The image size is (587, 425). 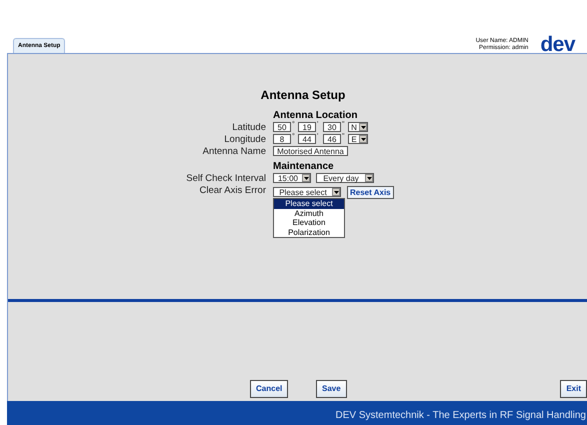 I want to click on time-select: 15:00, so click(x=292, y=178).